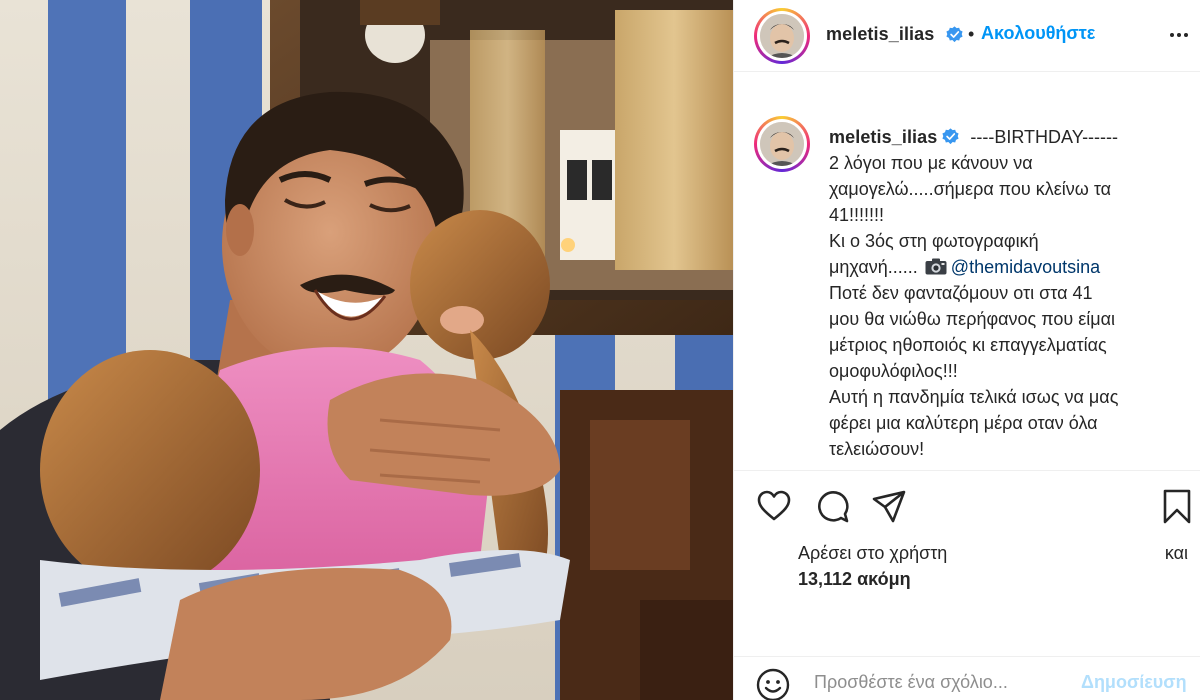  I want to click on caption-mention-line: μηχανή...... @themidavoutsina, so click(1009, 267).